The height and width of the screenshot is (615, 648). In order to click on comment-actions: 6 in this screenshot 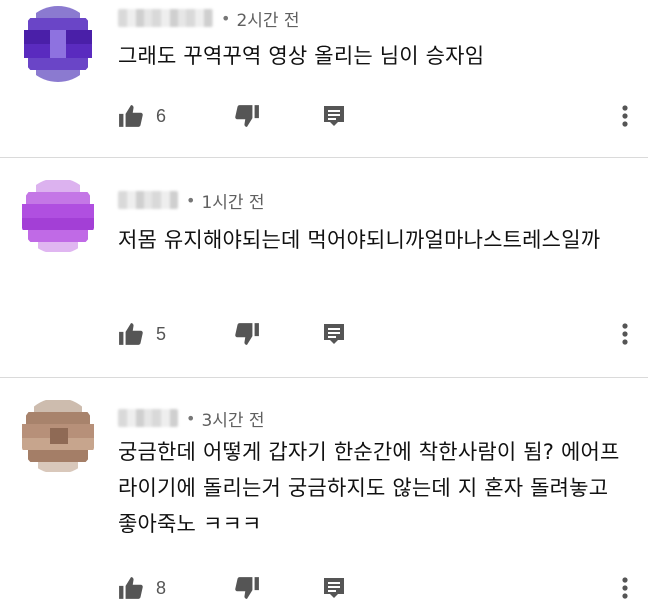, I will do `click(378, 116)`.